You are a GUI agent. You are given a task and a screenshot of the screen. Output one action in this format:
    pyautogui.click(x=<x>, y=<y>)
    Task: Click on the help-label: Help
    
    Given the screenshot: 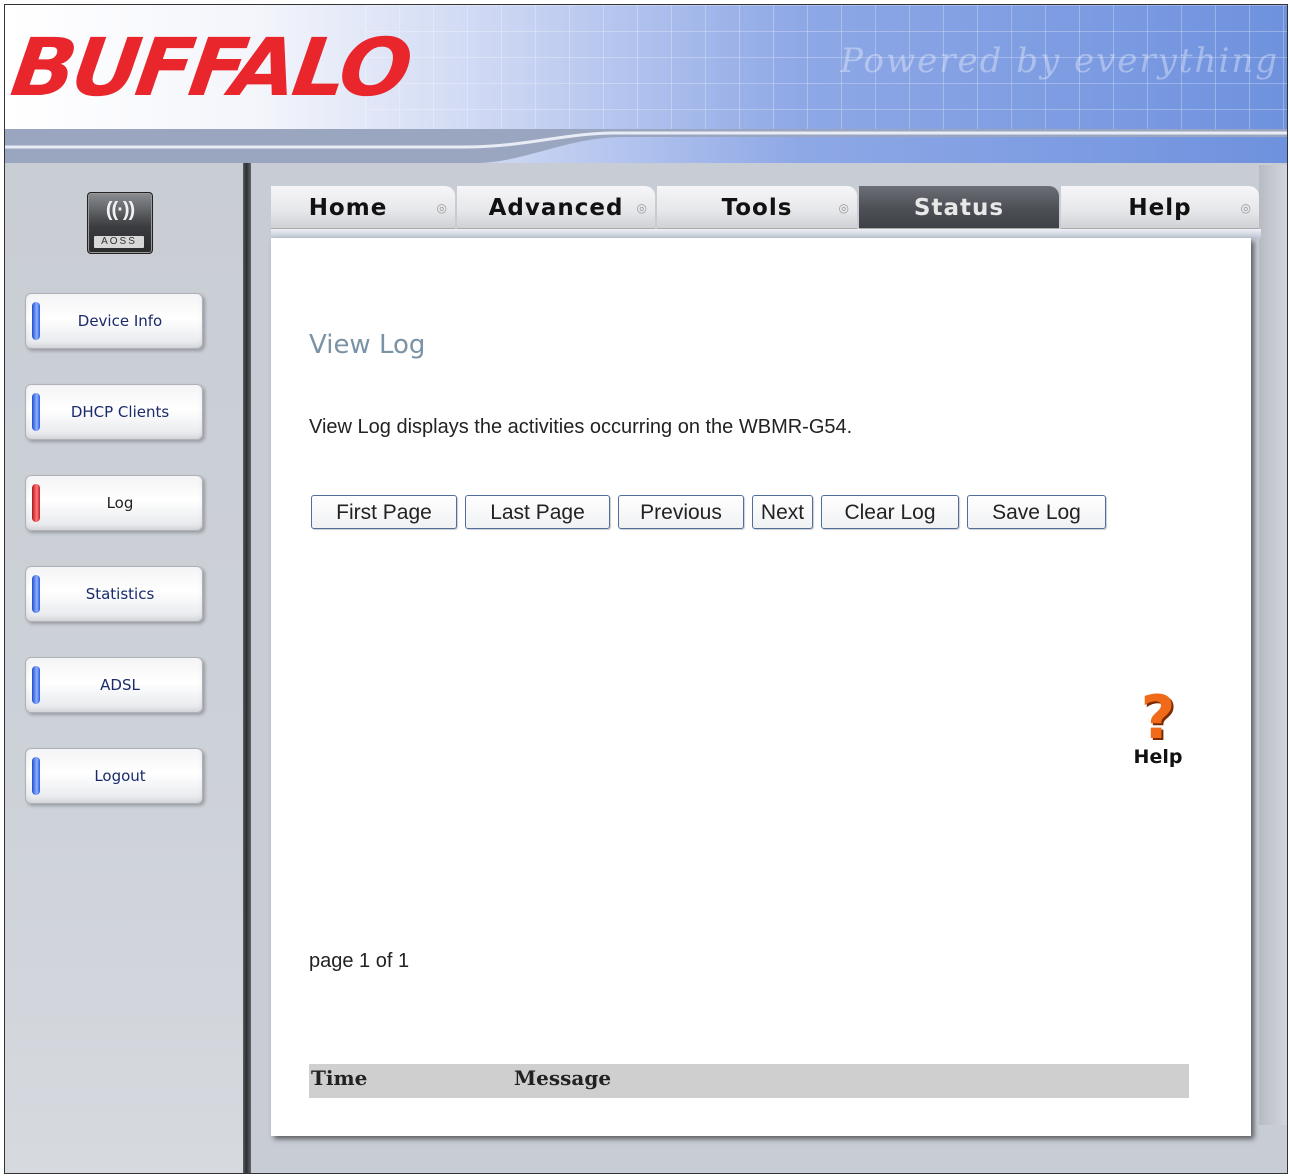 What is the action you would take?
    pyautogui.click(x=1158, y=757)
    